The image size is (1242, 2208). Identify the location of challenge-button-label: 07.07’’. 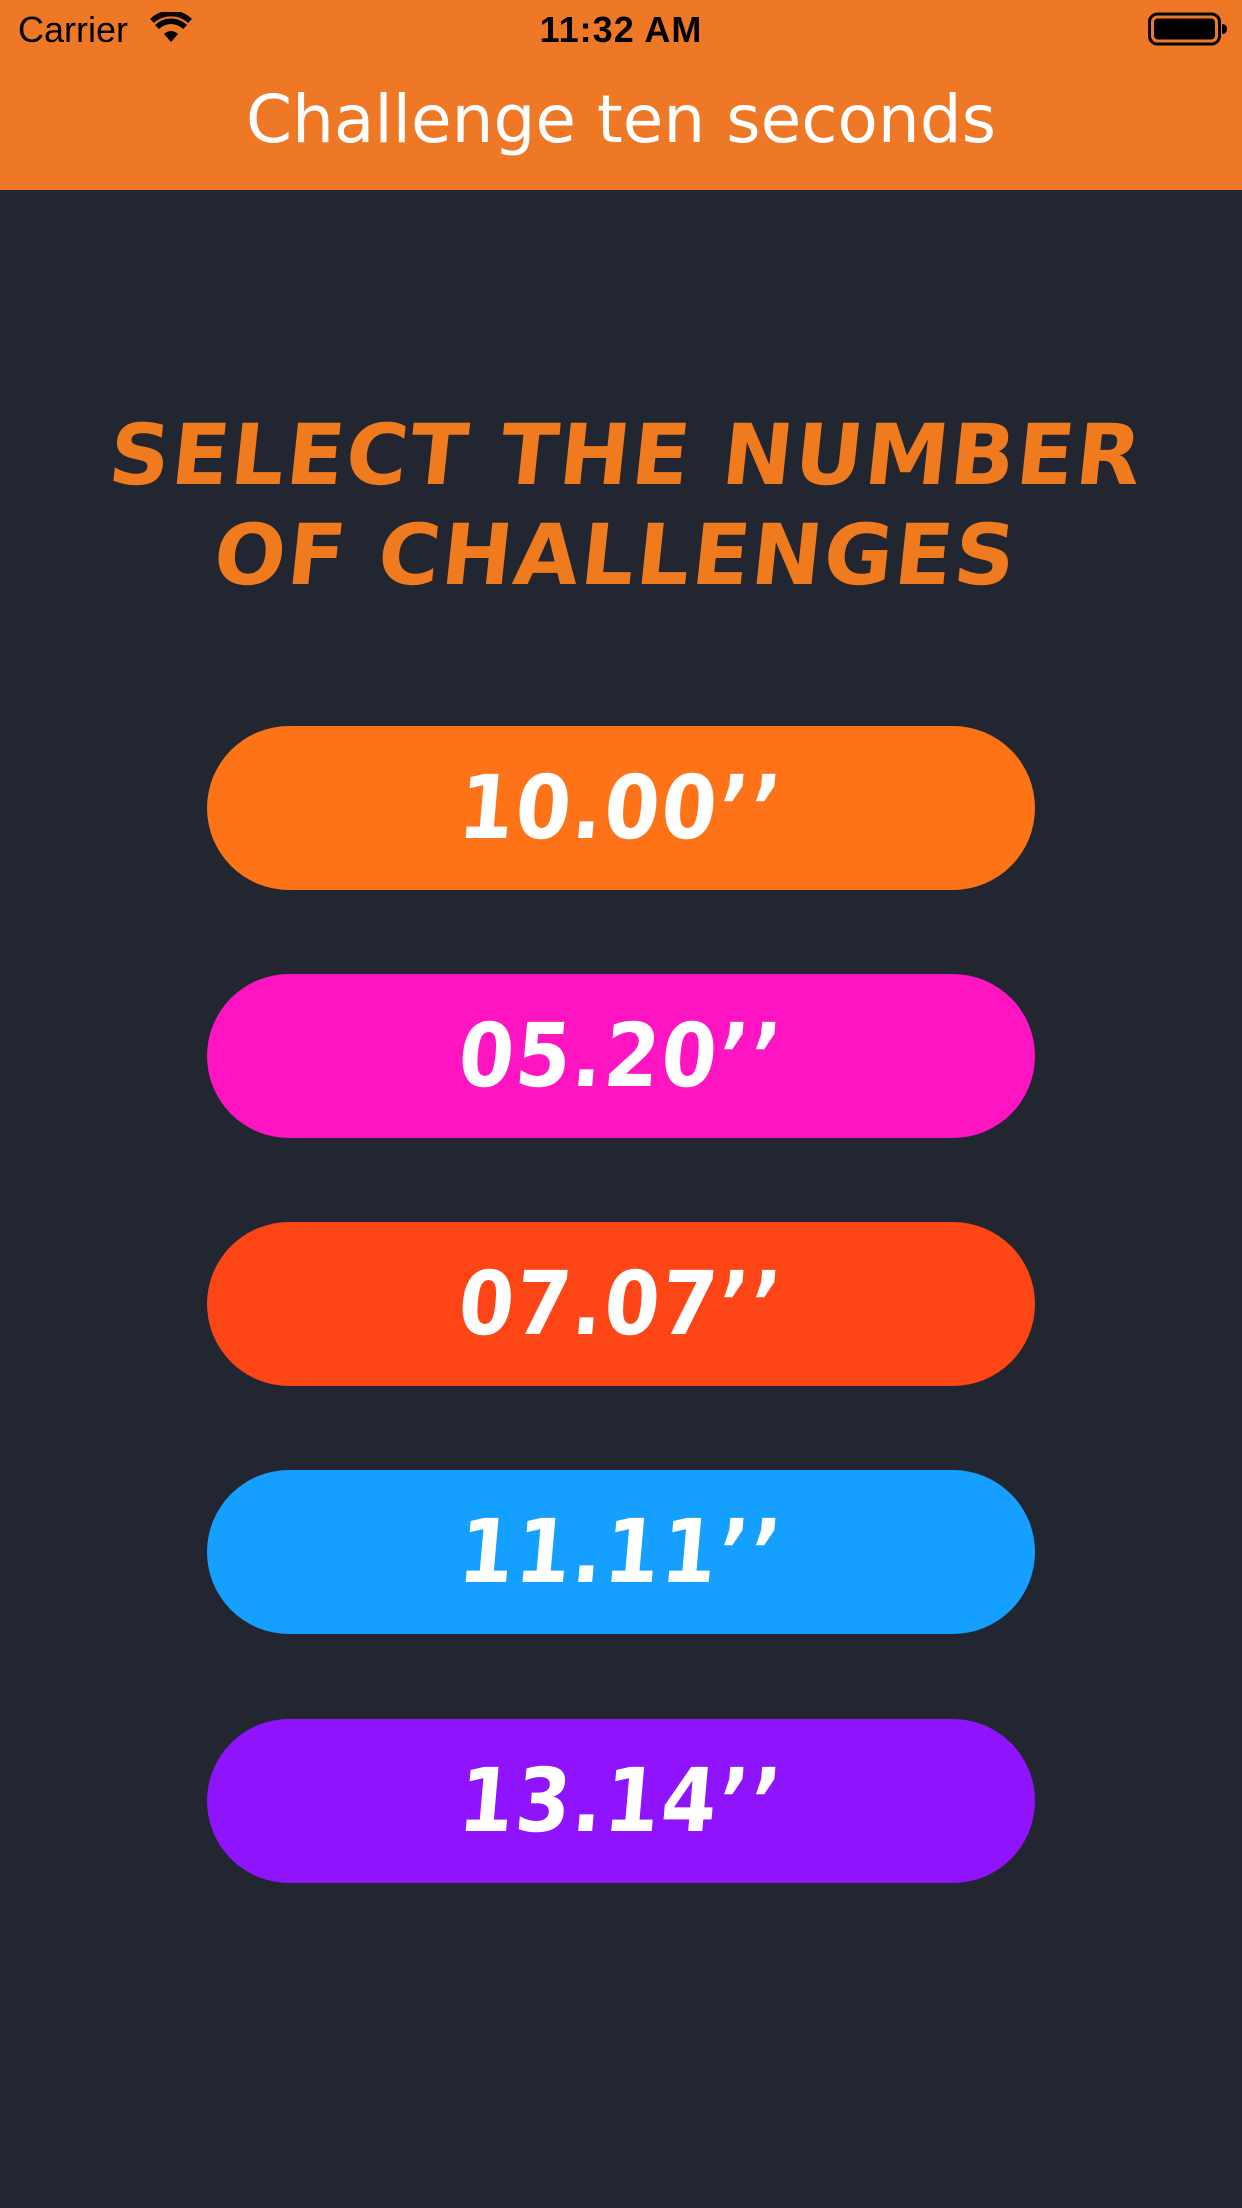
(621, 1303).